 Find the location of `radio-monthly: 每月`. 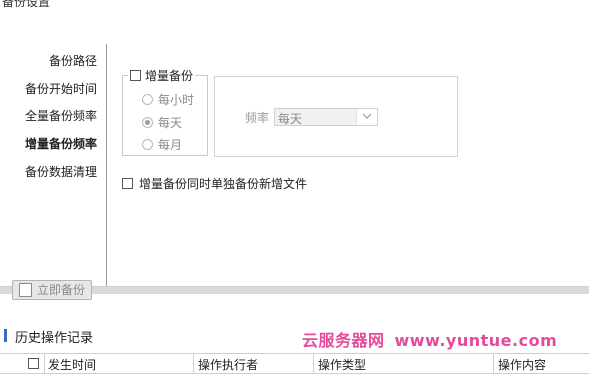

radio-monthly: 每月 is located at coordinates (162, 144).